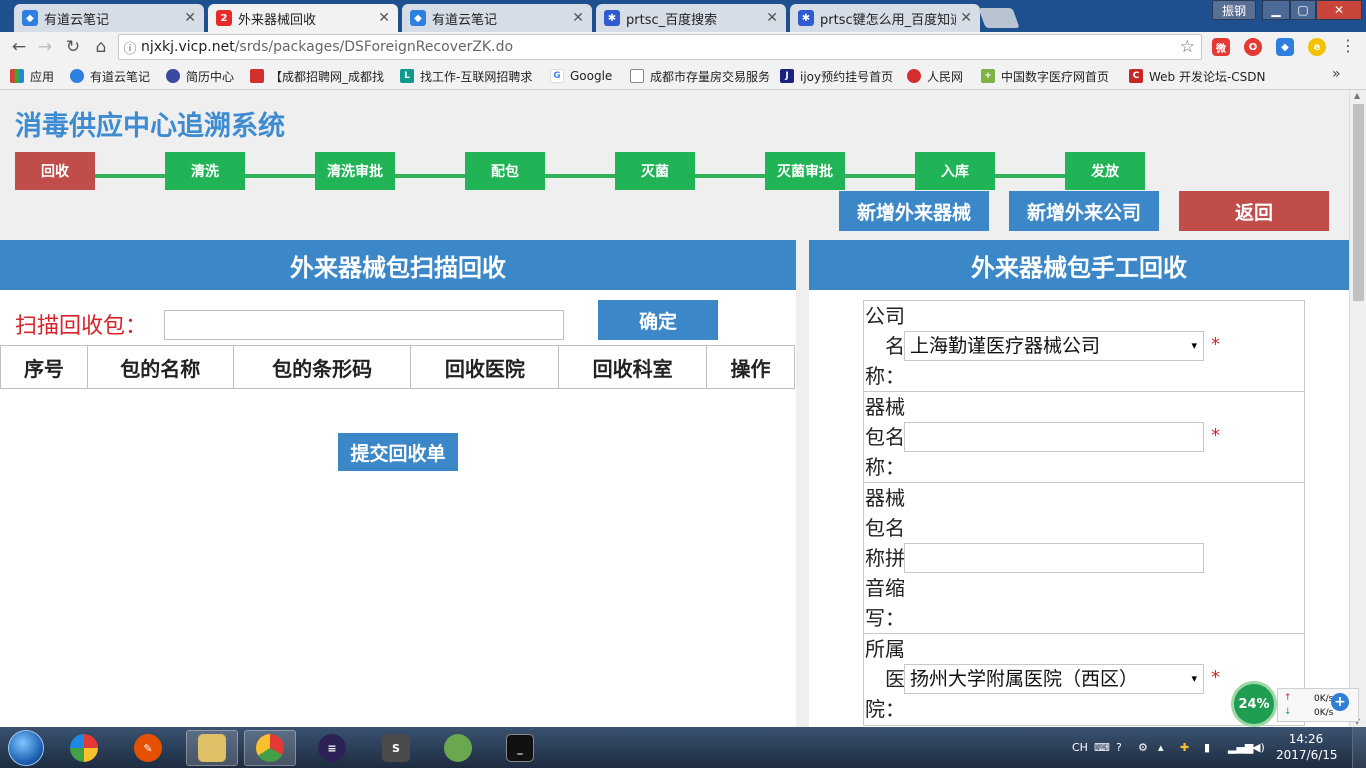 This screenshot has height=768, width=1366. Describe the element at coordinates (200, 76) in the screenshot. I see `bookmark-resume: 简历中心` at that location.